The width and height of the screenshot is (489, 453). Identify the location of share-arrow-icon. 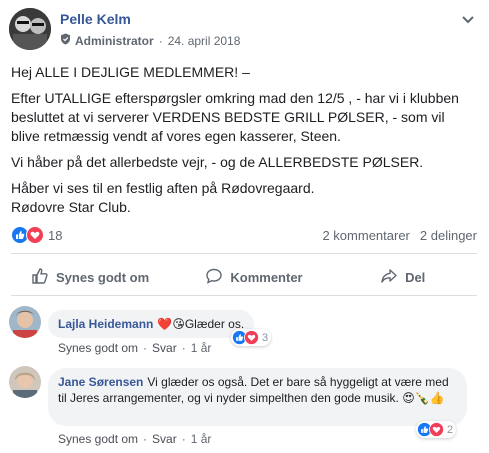
(389, 277).